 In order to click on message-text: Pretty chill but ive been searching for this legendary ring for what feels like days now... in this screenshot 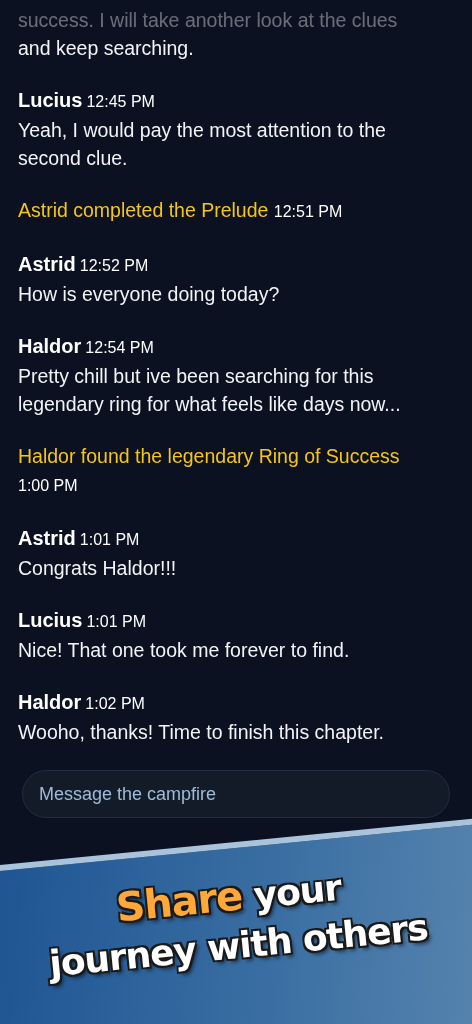, I will do `click(210, 390)`.